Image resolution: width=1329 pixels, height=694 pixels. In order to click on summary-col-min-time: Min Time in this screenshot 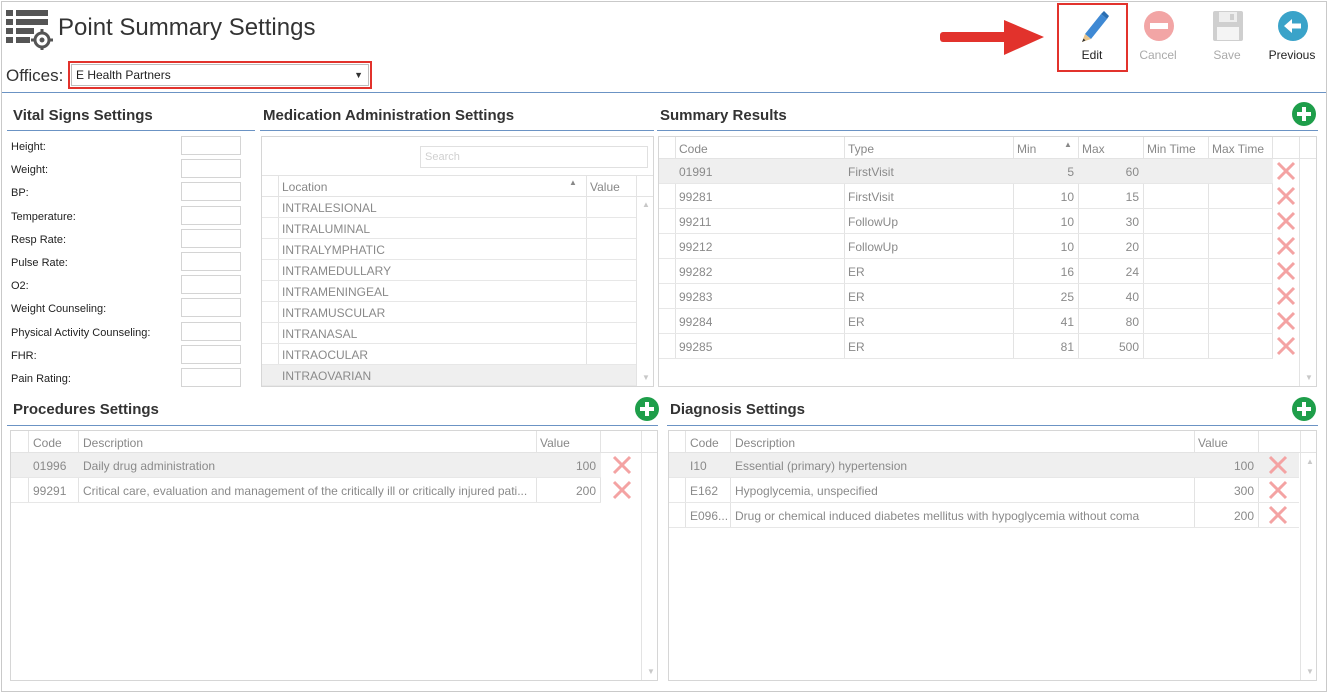, I will do `click(1171, 149)`.